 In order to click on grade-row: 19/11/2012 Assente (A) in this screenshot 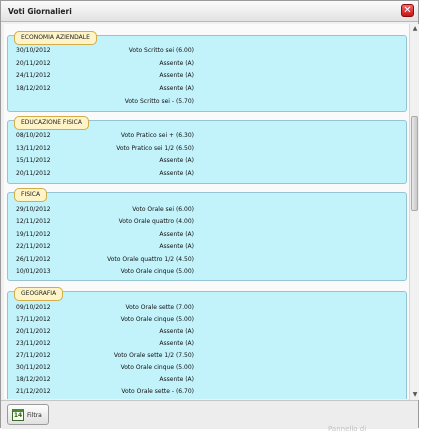, I will do `click(207, 235)`.